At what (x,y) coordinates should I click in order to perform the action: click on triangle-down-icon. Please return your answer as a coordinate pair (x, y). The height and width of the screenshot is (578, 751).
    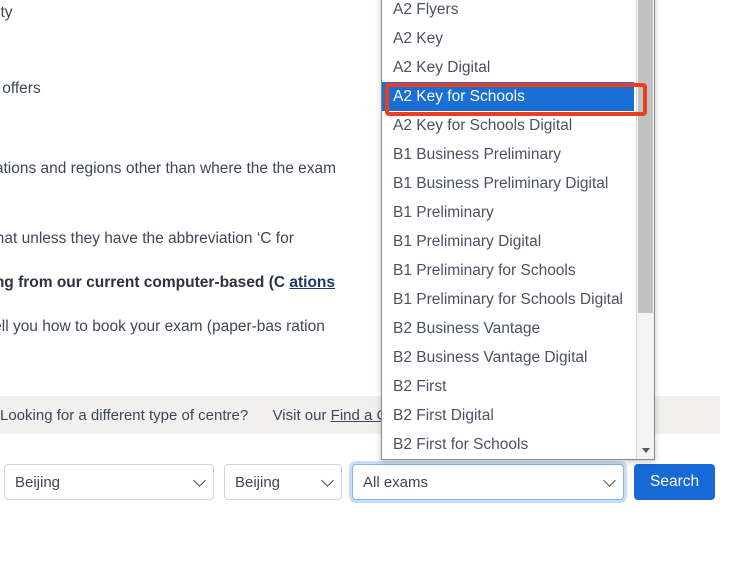
    Looking at the image, I should click on (645, 450).